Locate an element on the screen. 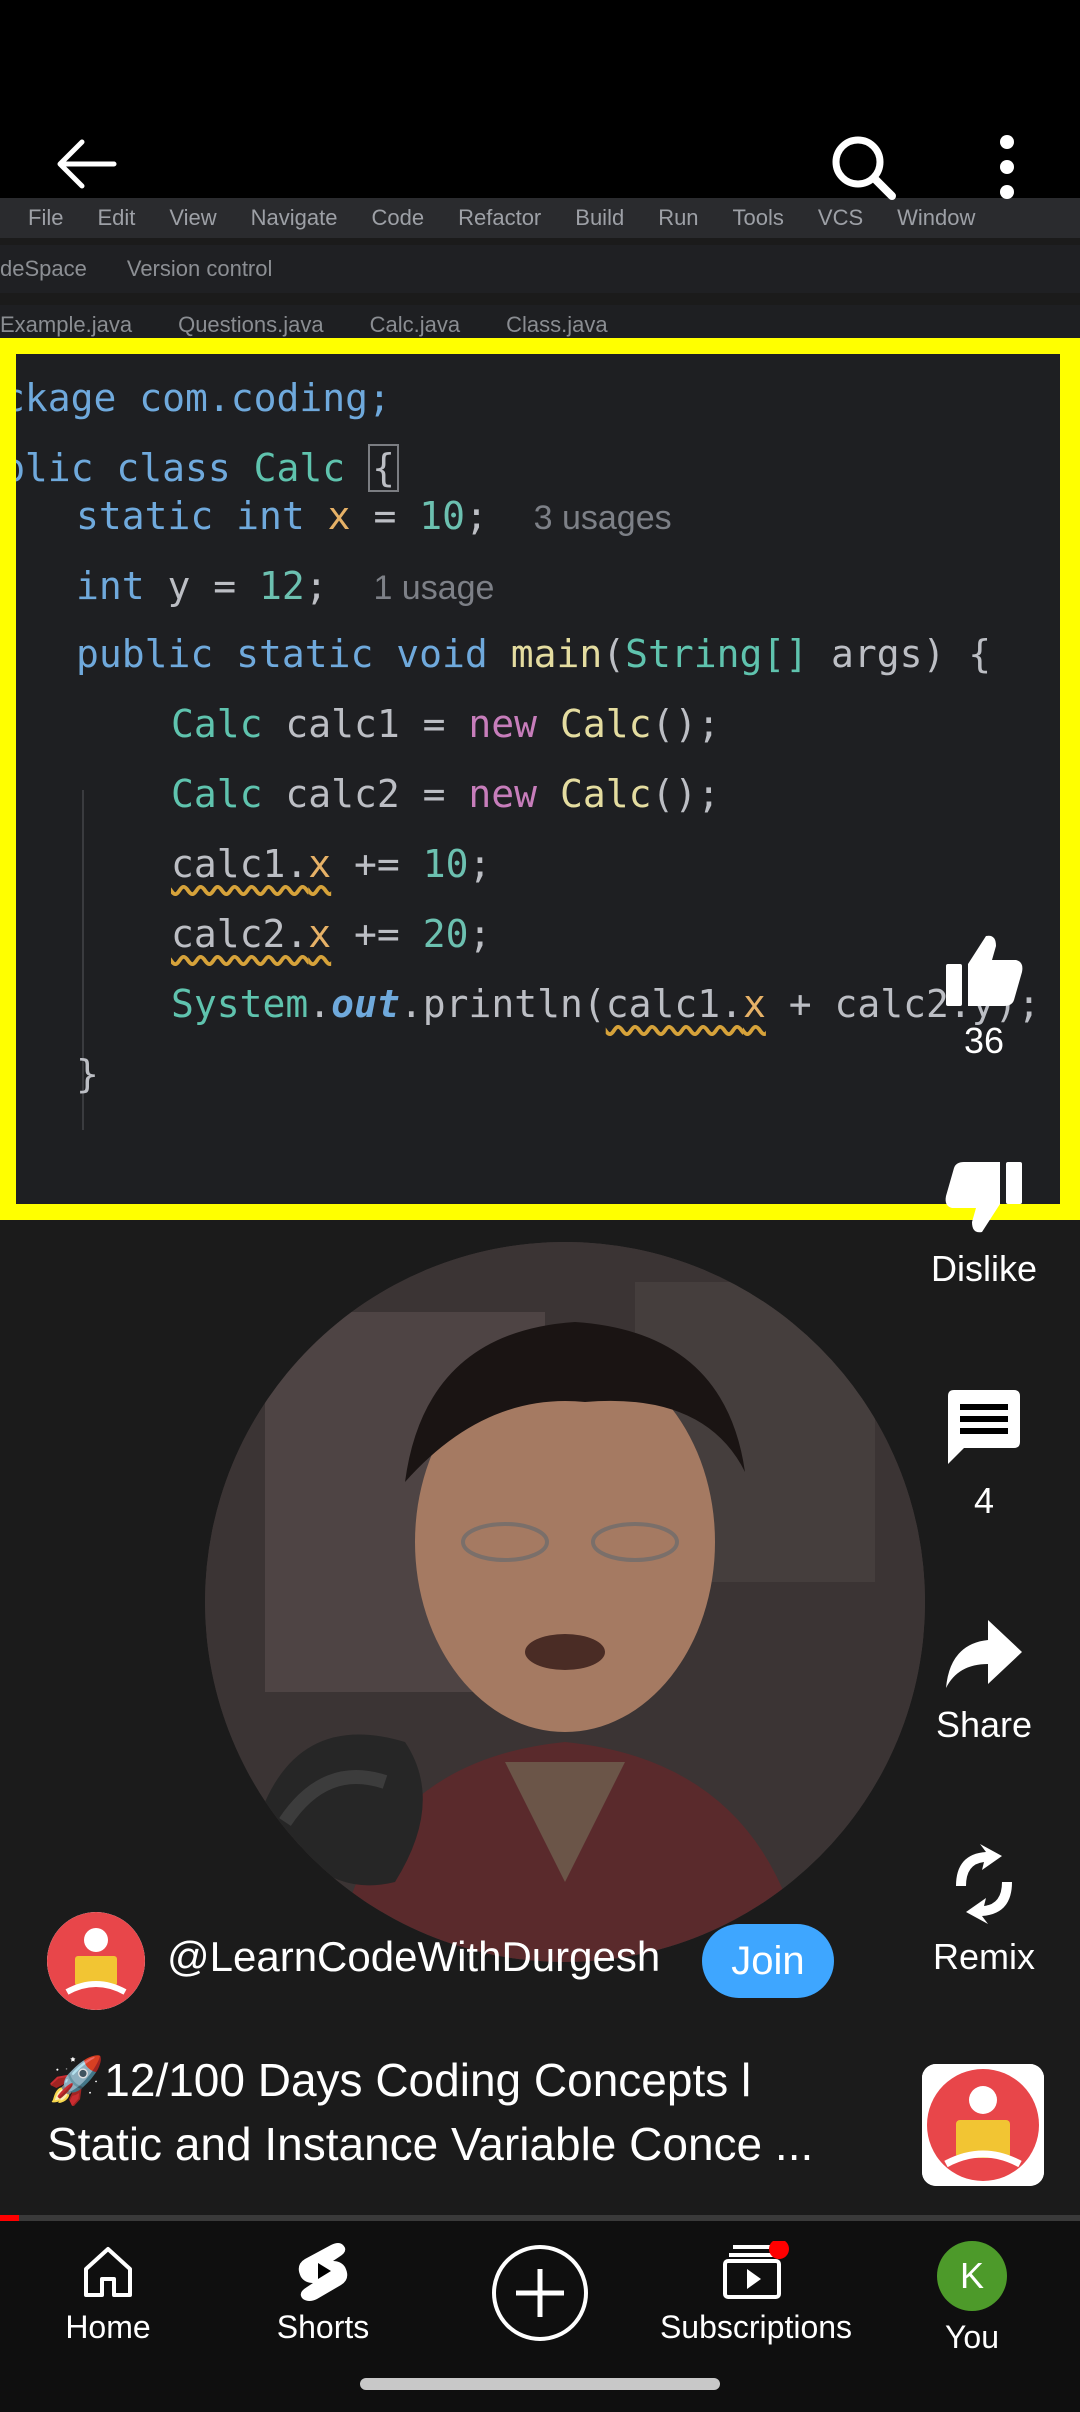 This screenshot has width=1080, height=2412. nav-shorts: Shorts is located at coordinates (323, 2293).